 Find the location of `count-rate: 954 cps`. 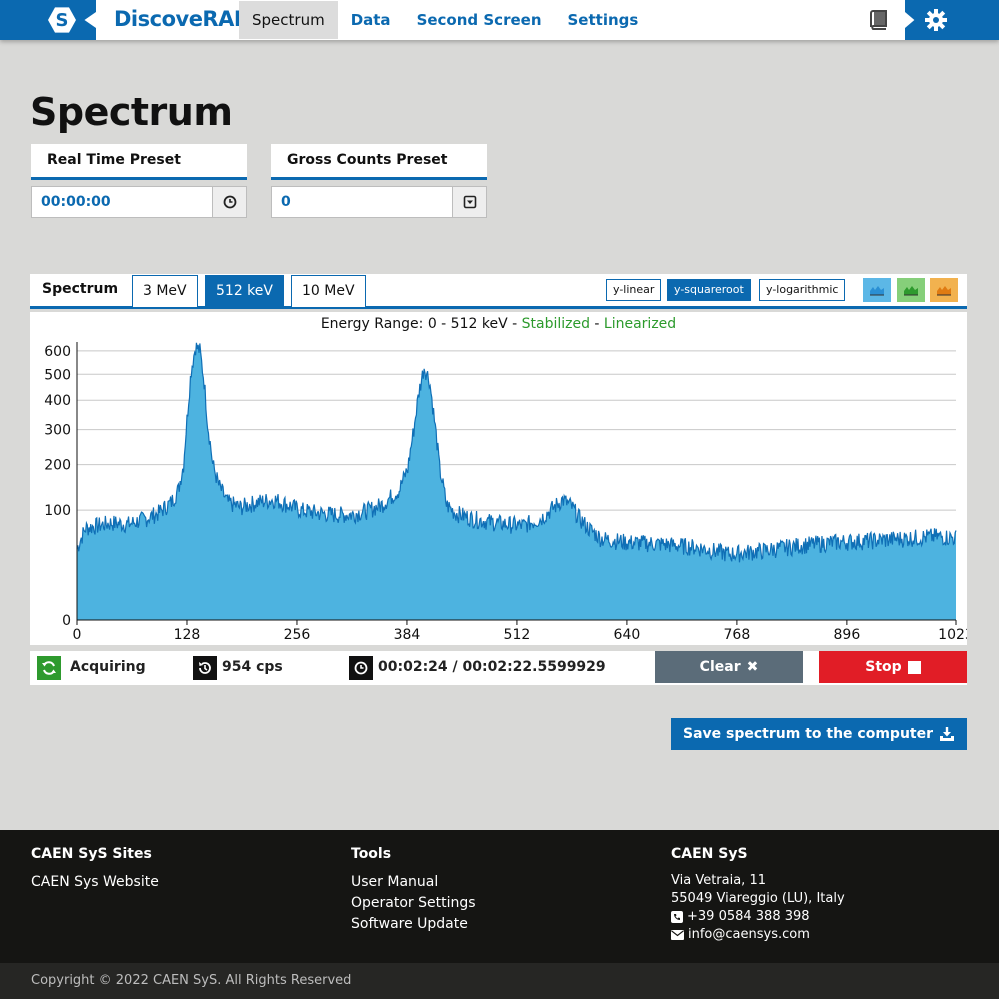

count-rate: 954 cps is located at coordinates (252, 667).